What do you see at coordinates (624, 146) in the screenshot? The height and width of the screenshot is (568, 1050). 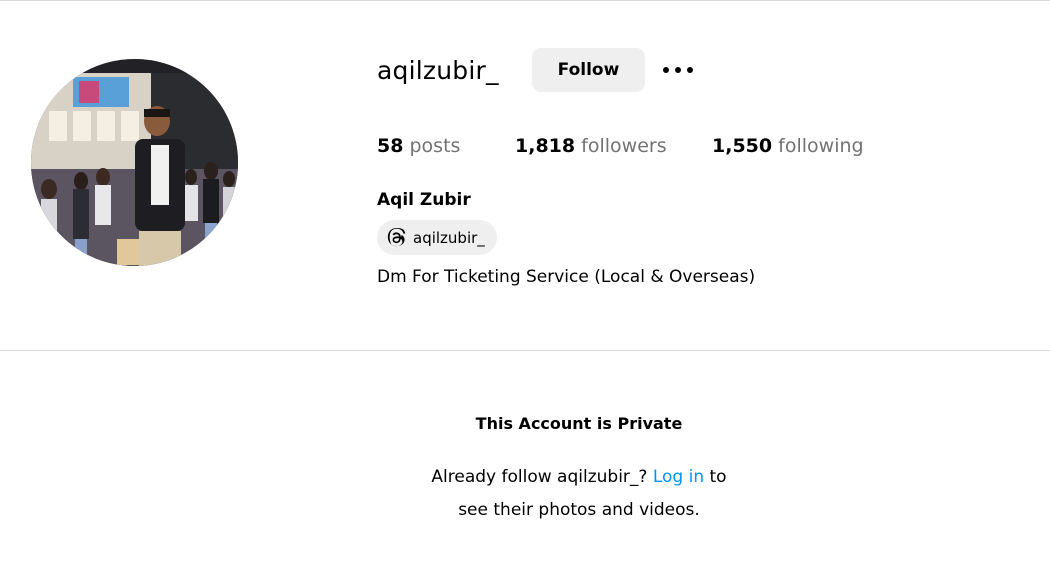 I see `followers-label: followers` at bounding box center [624, 146].